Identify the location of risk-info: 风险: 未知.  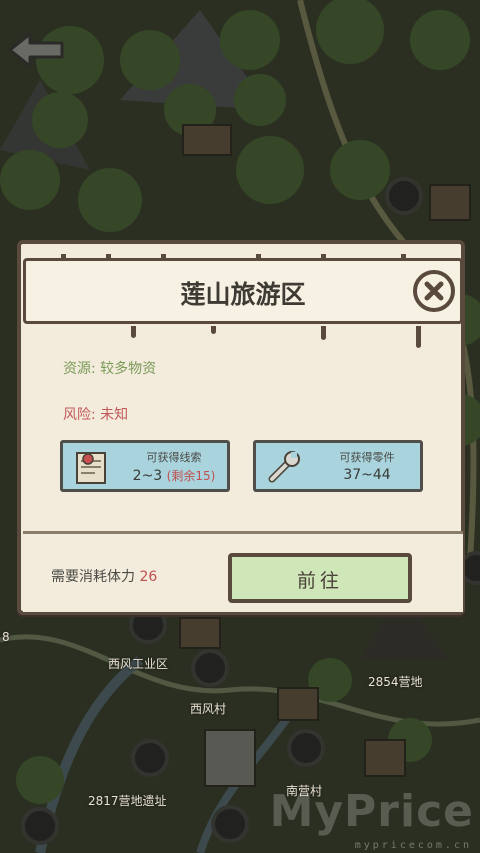
(96, 415).